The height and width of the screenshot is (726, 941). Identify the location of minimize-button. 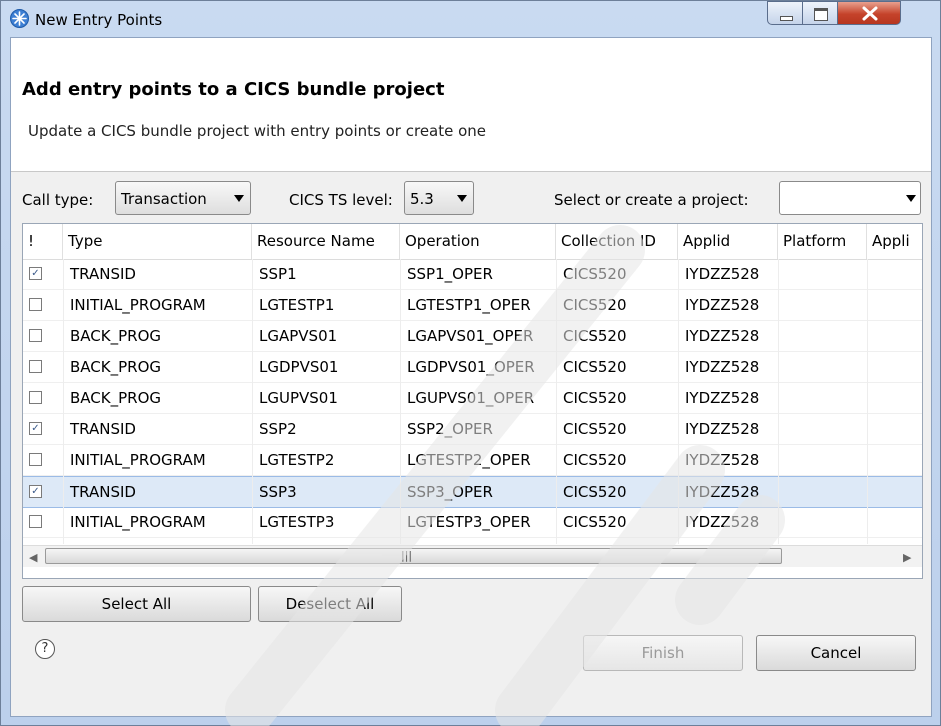
(785, 13).